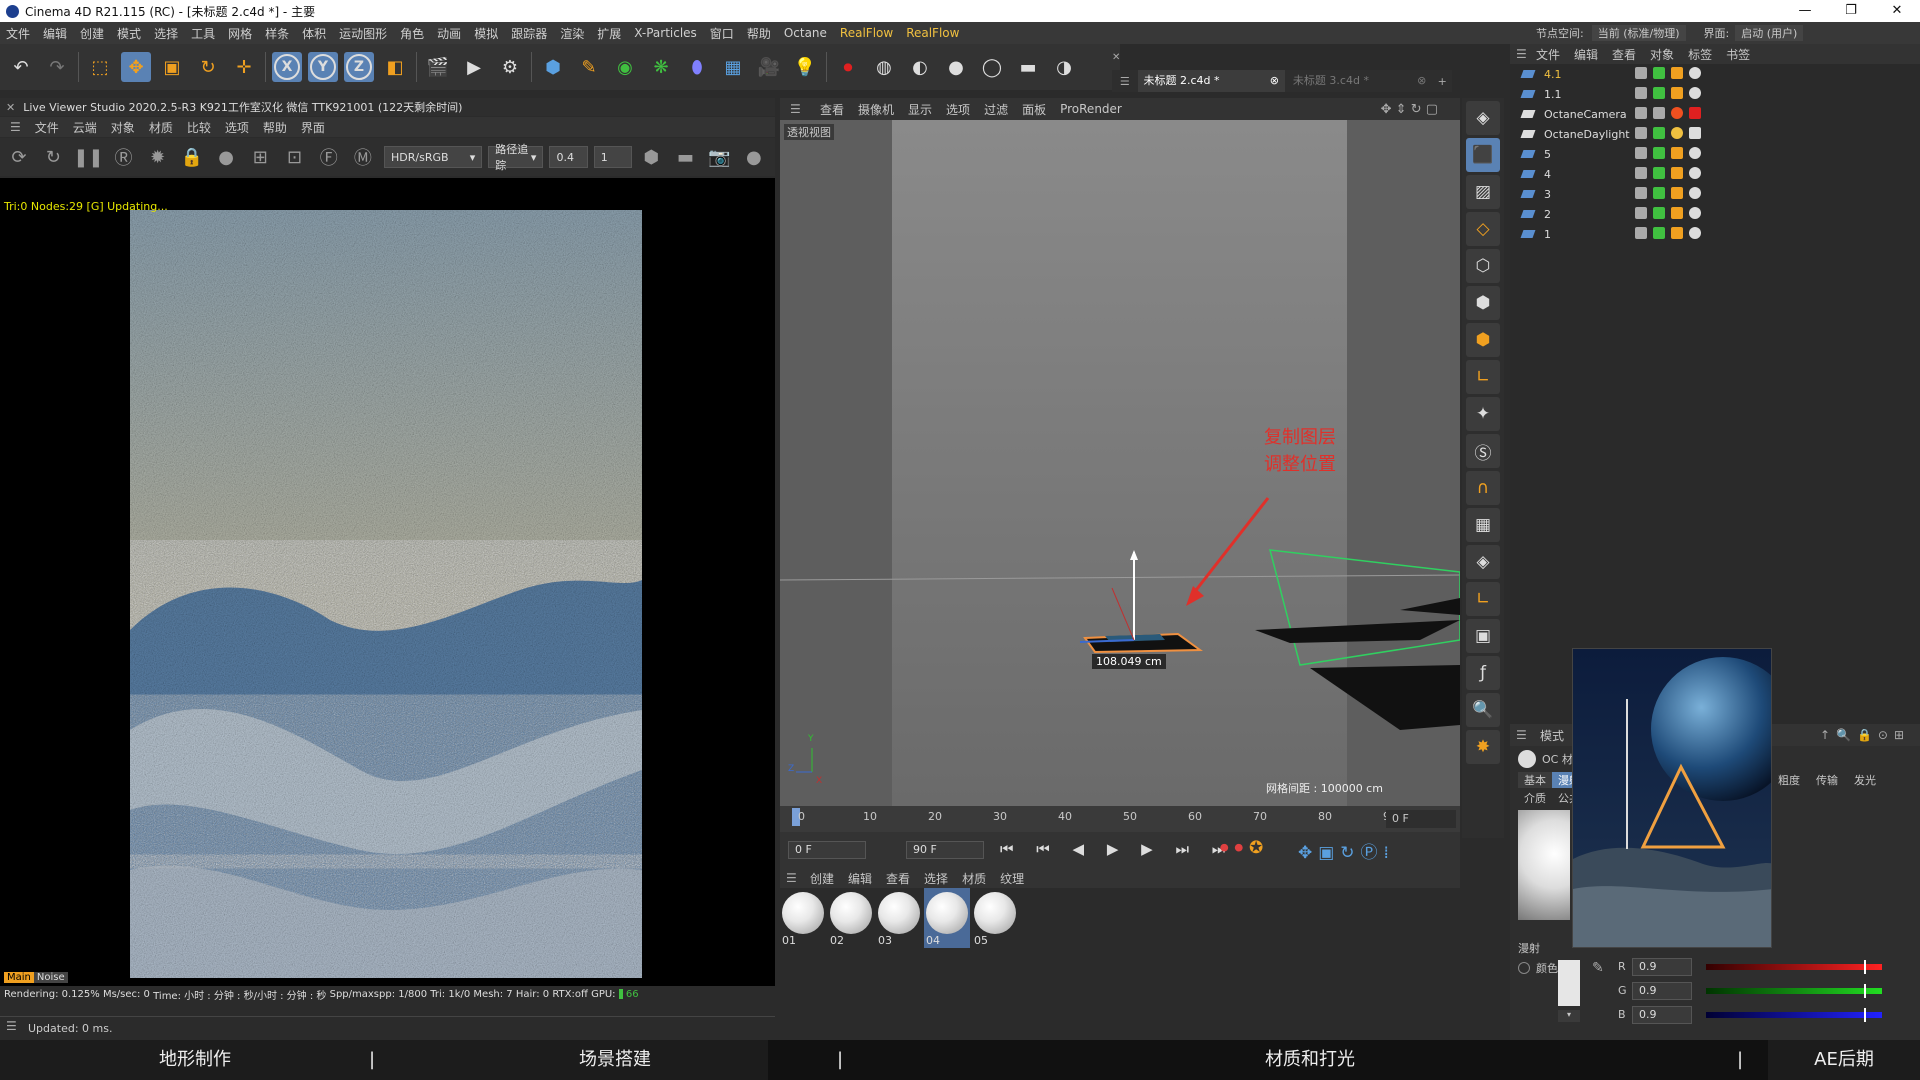  Describe the element at coordinates (1521, 735) in the screenshot. I see `attribute-menu-icon: ☰` at that location.